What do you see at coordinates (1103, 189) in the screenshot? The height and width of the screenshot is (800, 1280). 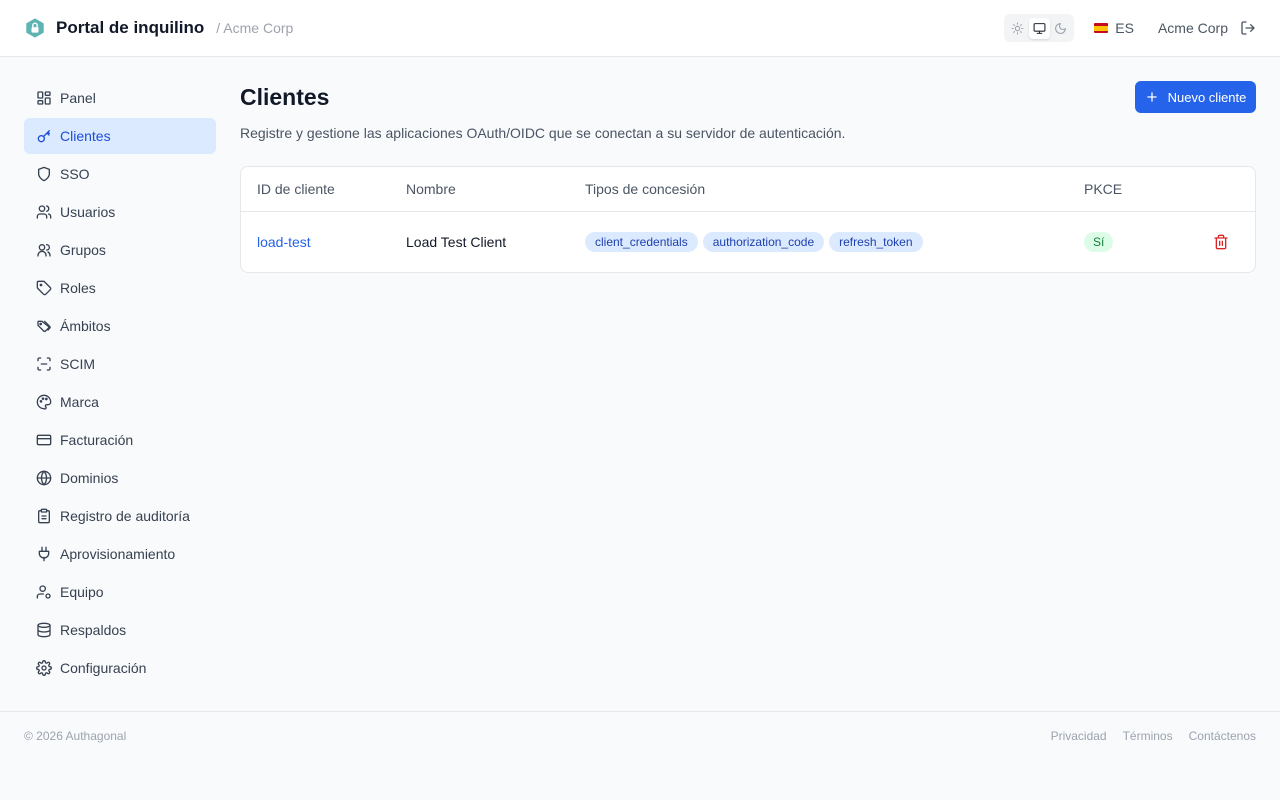 I see `column-header-pkce: PKCE` at bounding box center [1103, 189].